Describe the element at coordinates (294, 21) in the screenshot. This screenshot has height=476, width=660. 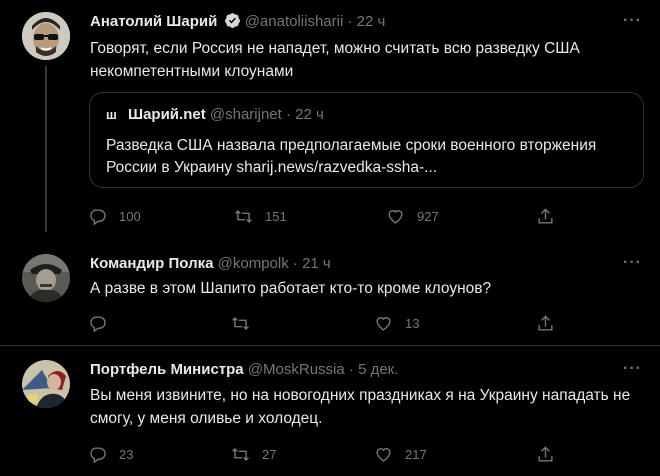
I see `author-handle: @anatoliisharii` at that location.